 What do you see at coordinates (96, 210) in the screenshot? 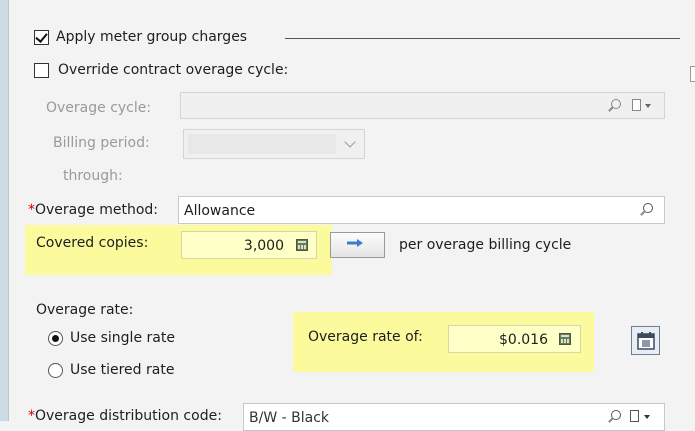
I see `overage-method-label-text: Overage method:` at bounding box center [96, 210].